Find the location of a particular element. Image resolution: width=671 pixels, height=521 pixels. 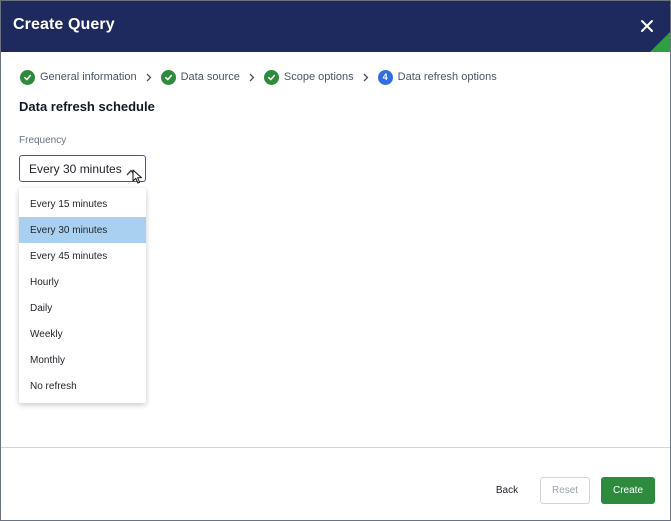

step-label: Data refresh options is located at coordinates (447, 77).